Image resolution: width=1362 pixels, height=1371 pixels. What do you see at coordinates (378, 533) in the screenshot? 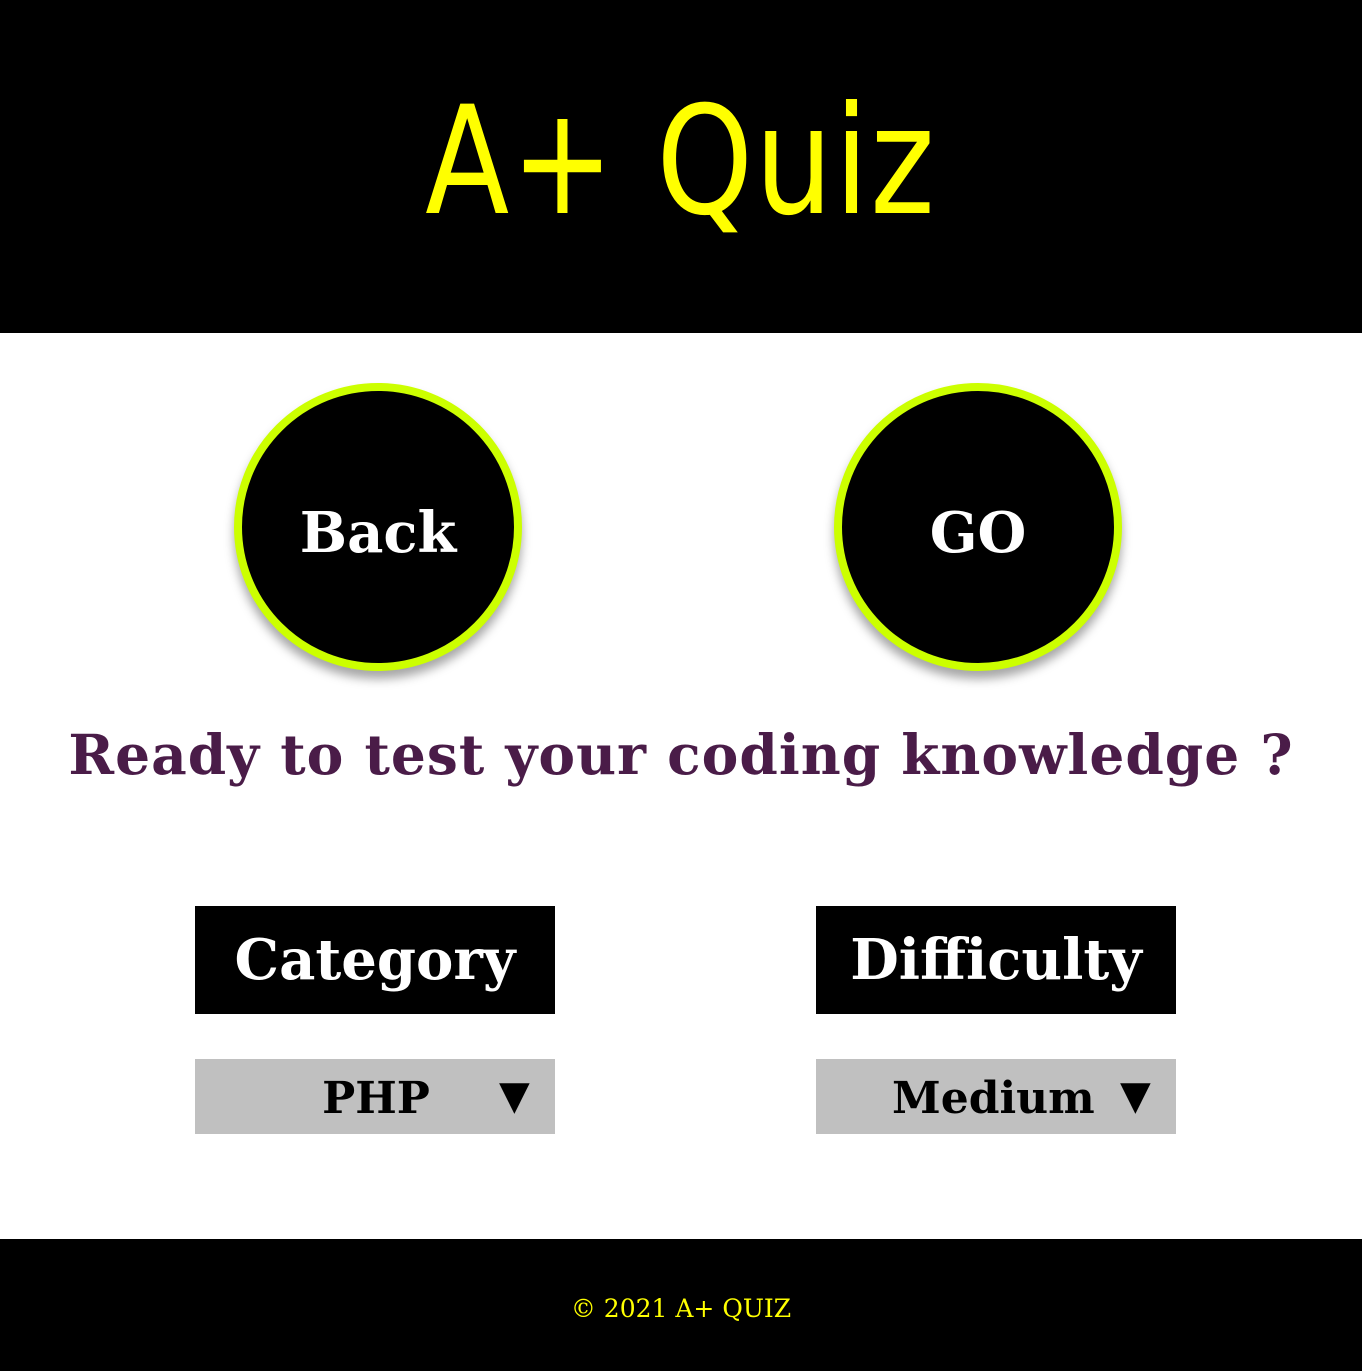
I see `back-button-label: Back` at bounding box center [378, 533].